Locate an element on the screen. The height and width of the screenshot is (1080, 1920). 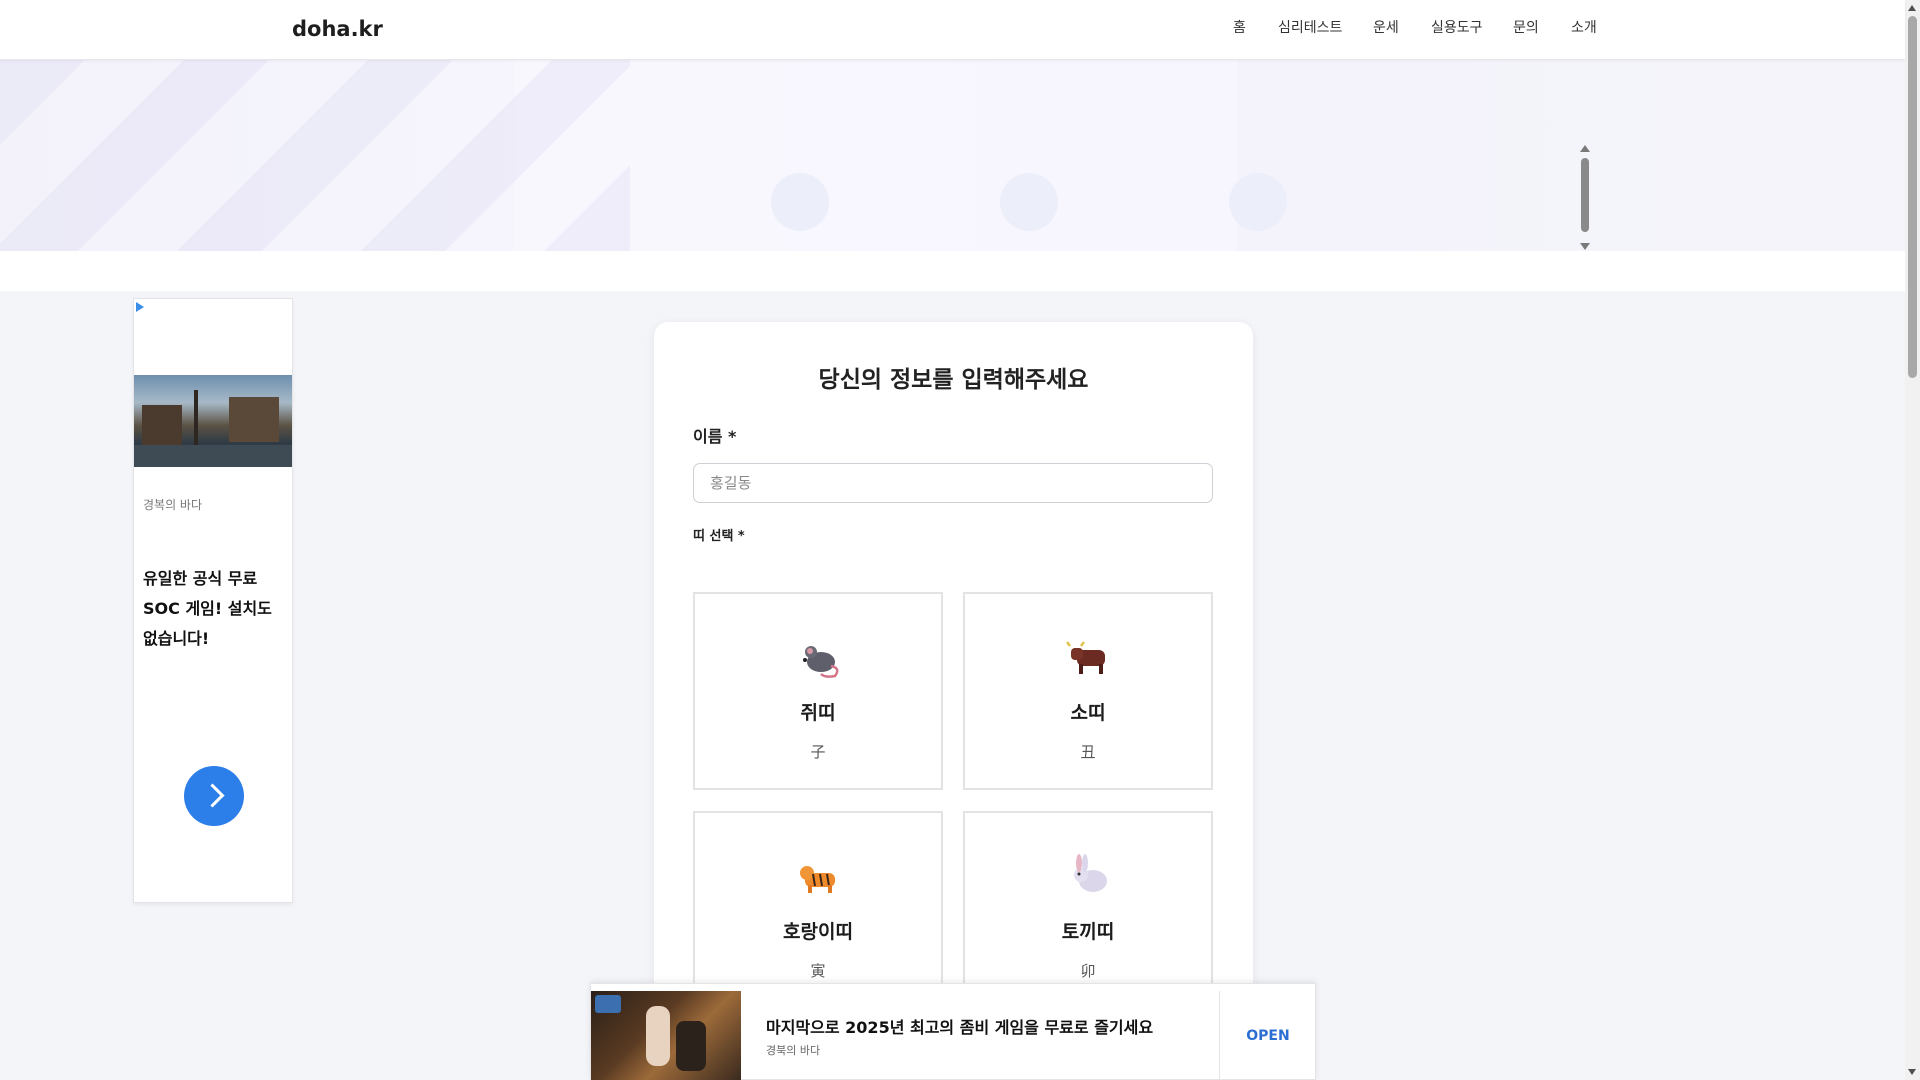
side-ad: 경복의 바다 유일한 공식 무료 SOC 게임! 설치도 없습니다! is located at coordinates (213, 600).